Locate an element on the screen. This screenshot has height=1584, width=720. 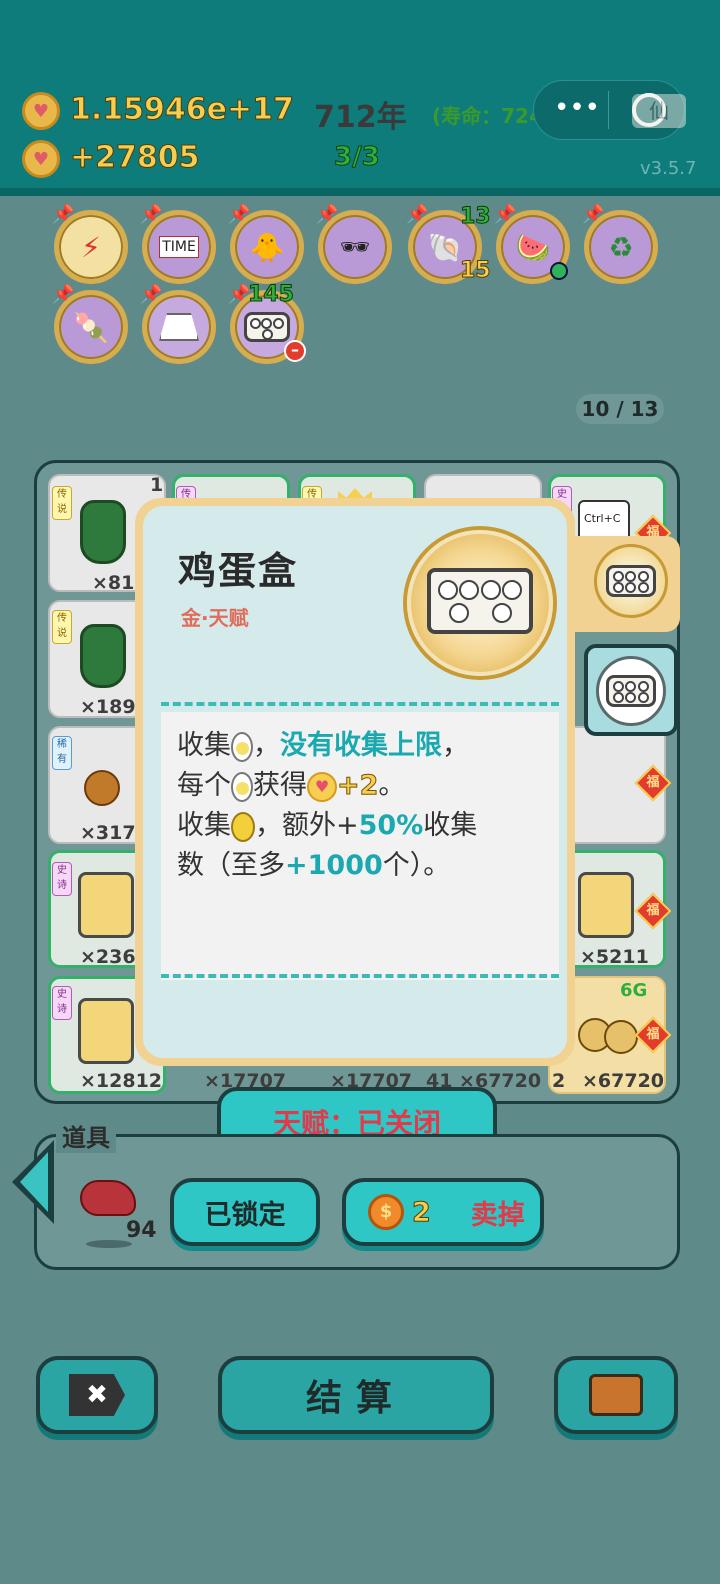
settle-button: 结算 is located at coordinates (356, 1395).